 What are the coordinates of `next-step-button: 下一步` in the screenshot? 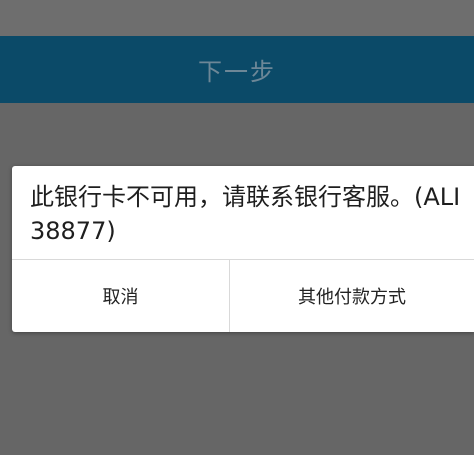 It's located at (237, 69).